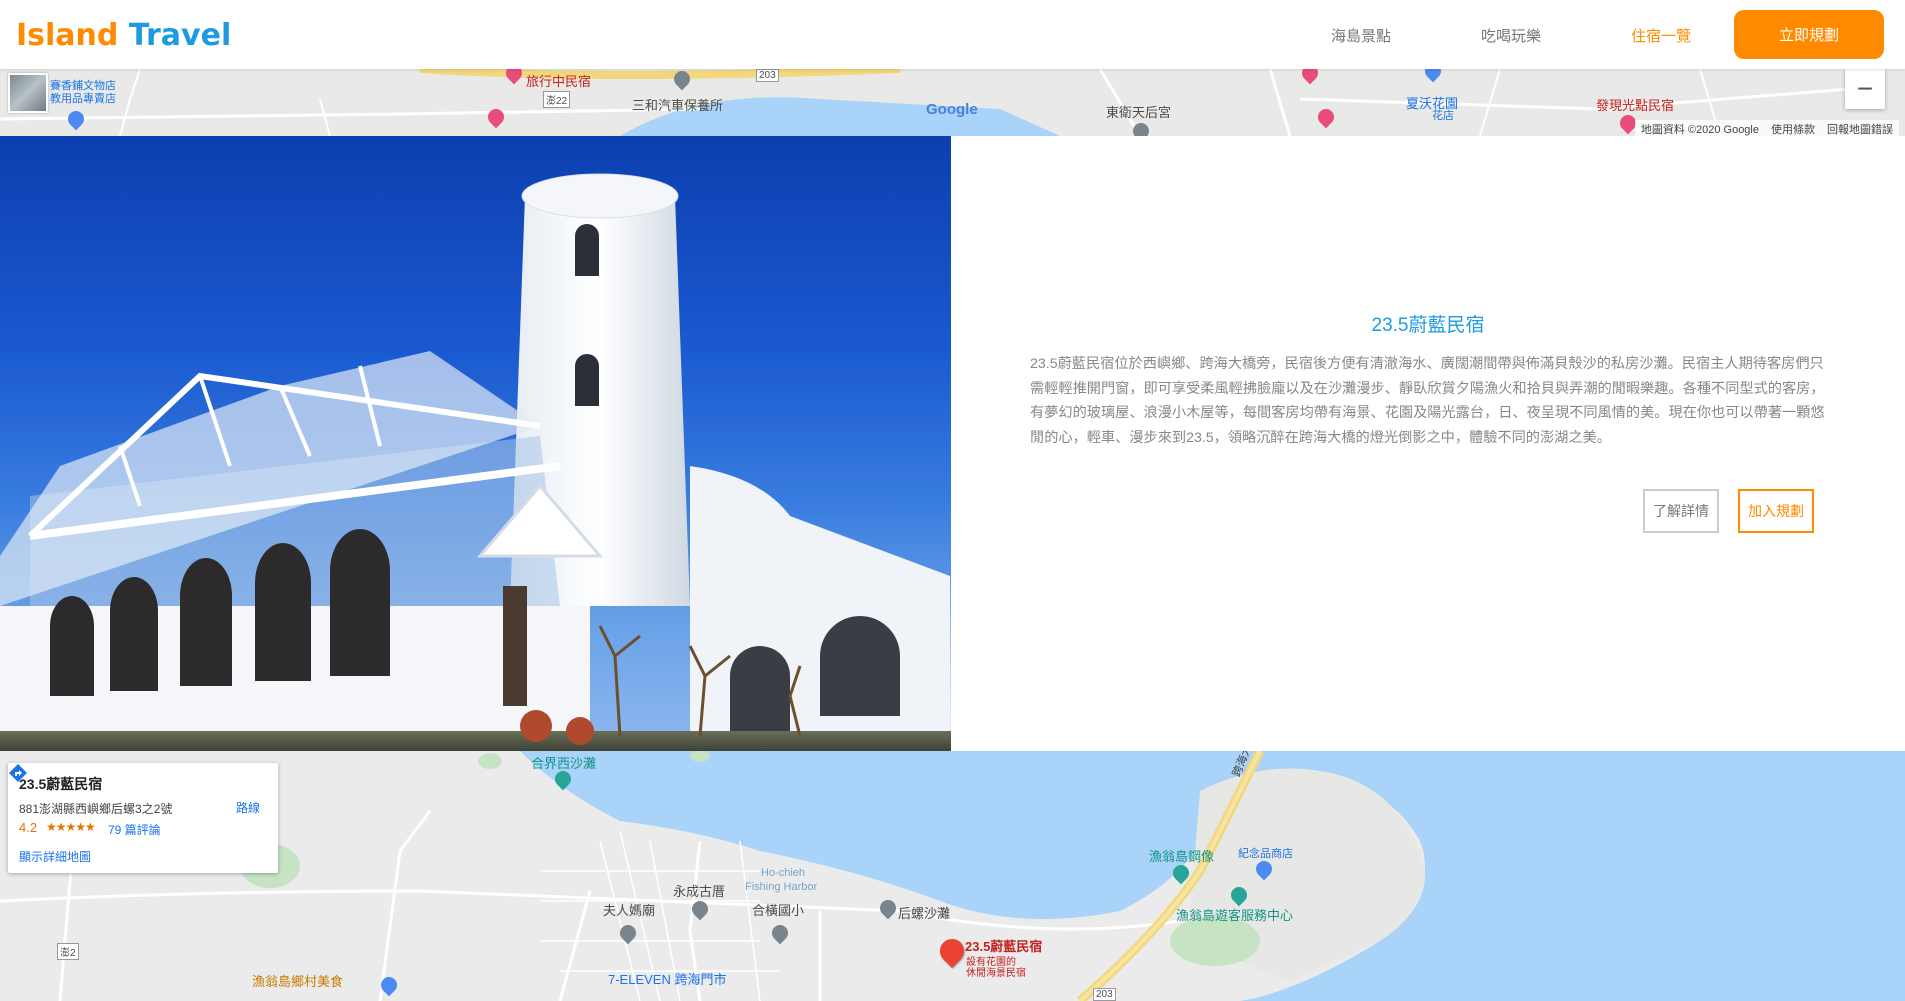  I want to click on map-road-shield-203: 203, so click(767, 75).